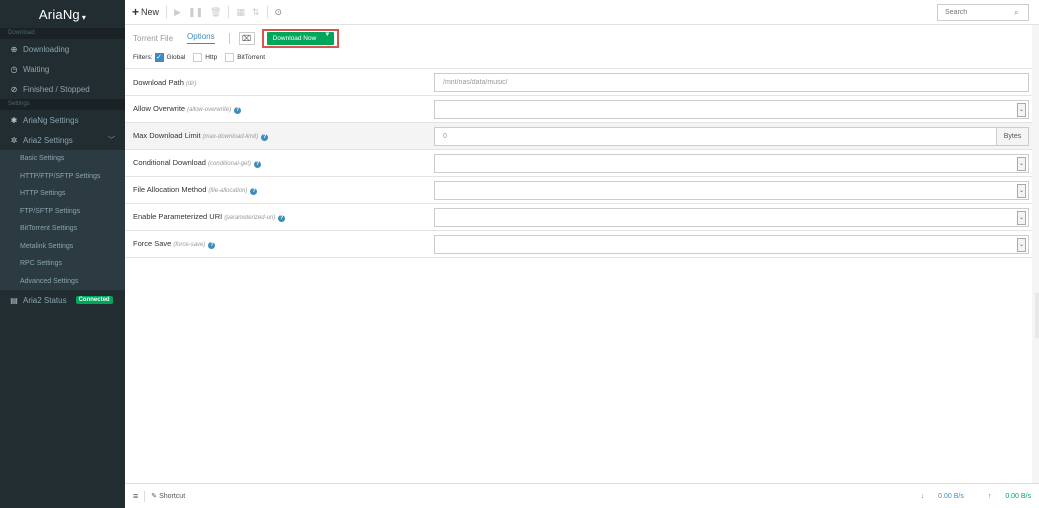 This screenshot has height=508, width=1039. I want to click on download-now-button: Download Now ▼, so click(300, 38).